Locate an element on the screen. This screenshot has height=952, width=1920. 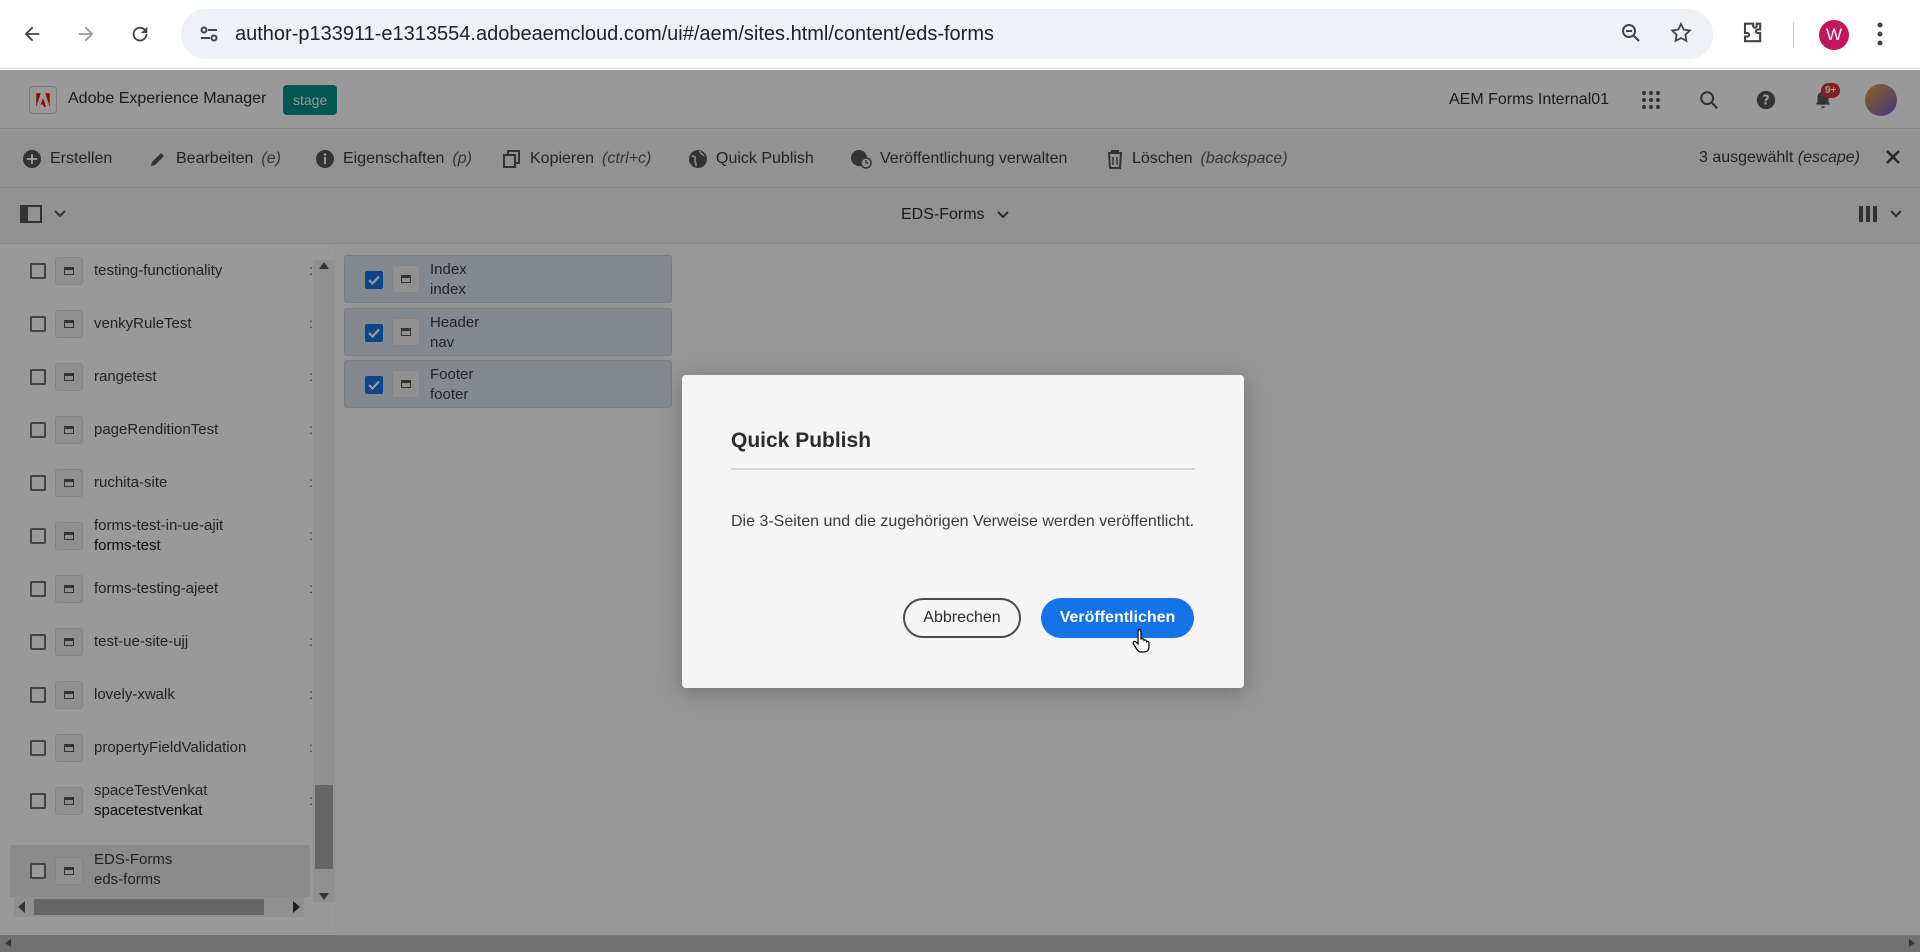
publish-button: Veröffentlichen is located at coordinates (1117, 618).